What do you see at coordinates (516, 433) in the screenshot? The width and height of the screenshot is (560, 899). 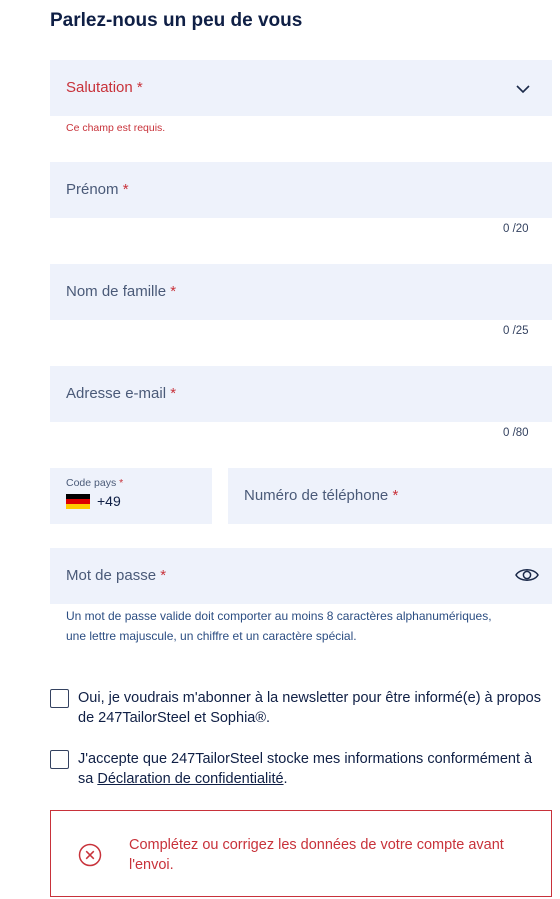 I see `email-counter: 0 /80` at bounding box center [516, 433].